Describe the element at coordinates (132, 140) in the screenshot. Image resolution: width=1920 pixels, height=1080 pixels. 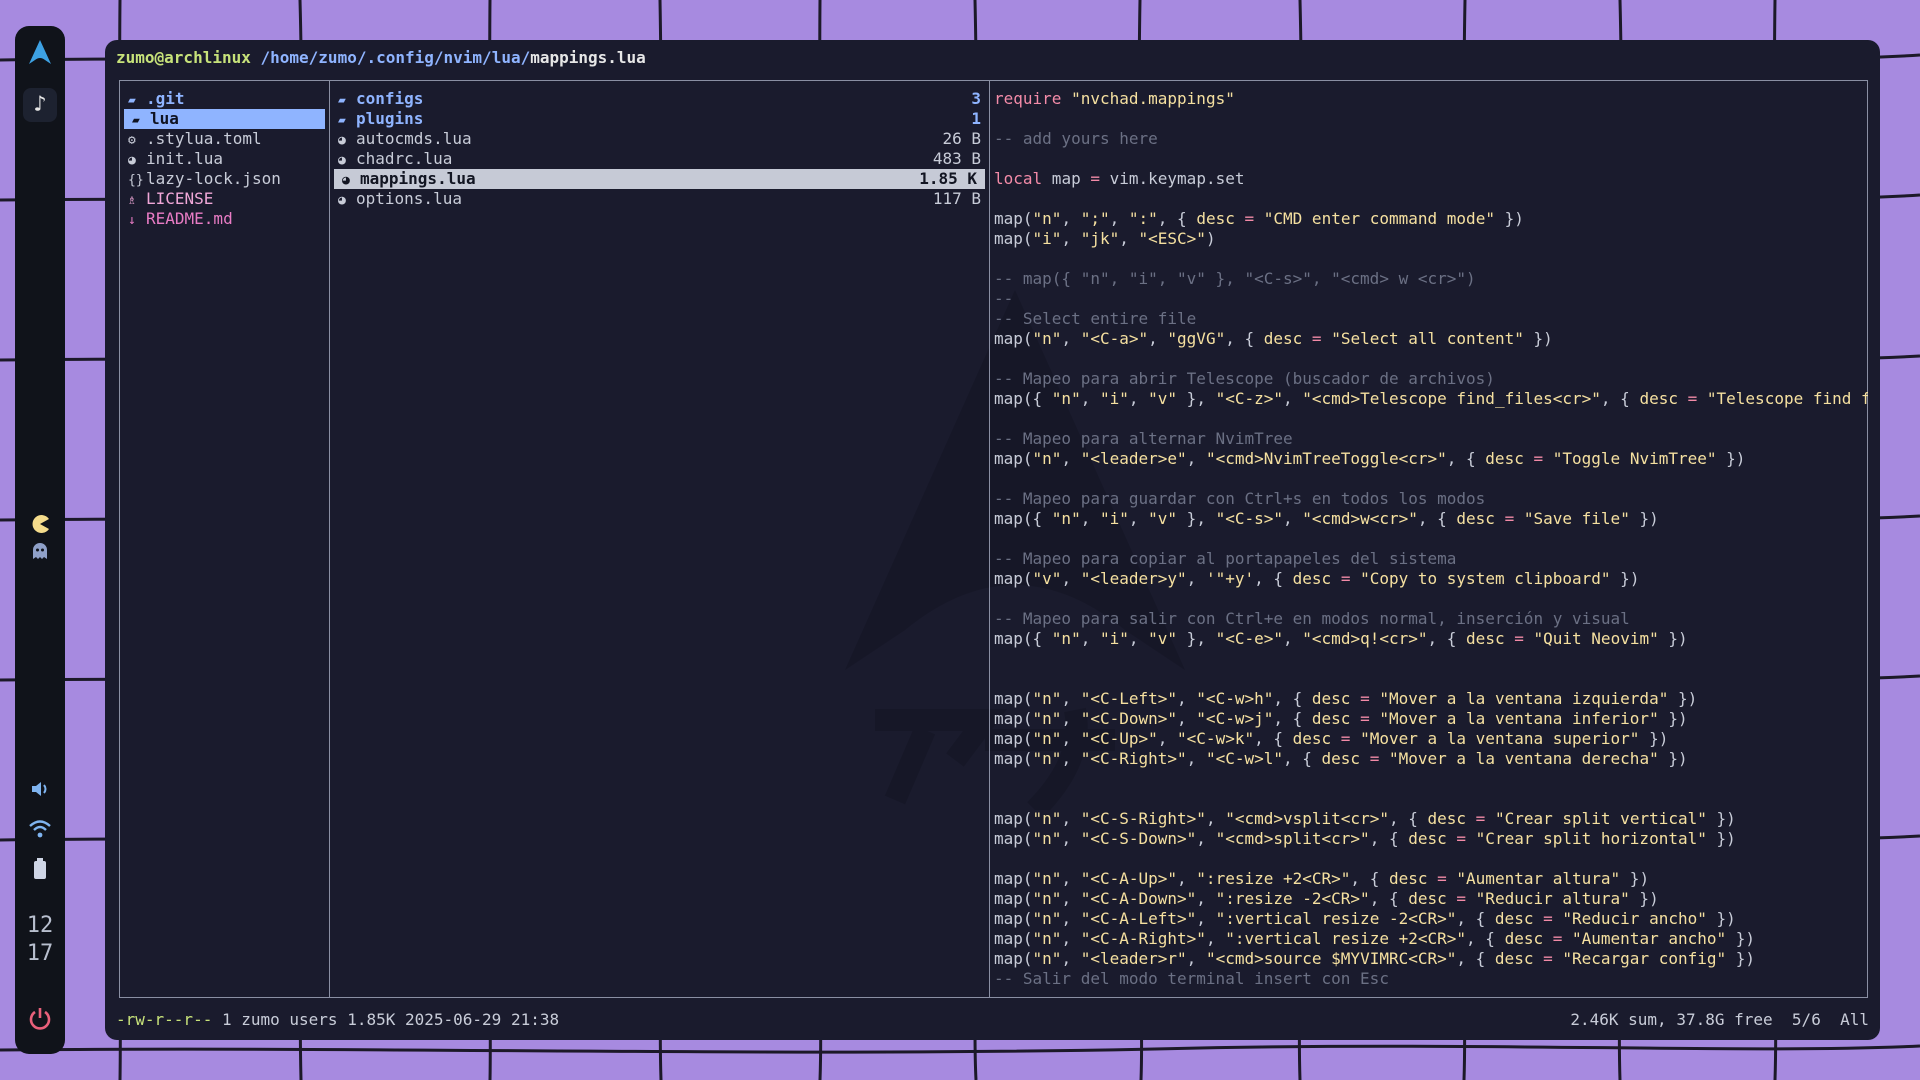
I see `gear-icon: ⚙` at that location.